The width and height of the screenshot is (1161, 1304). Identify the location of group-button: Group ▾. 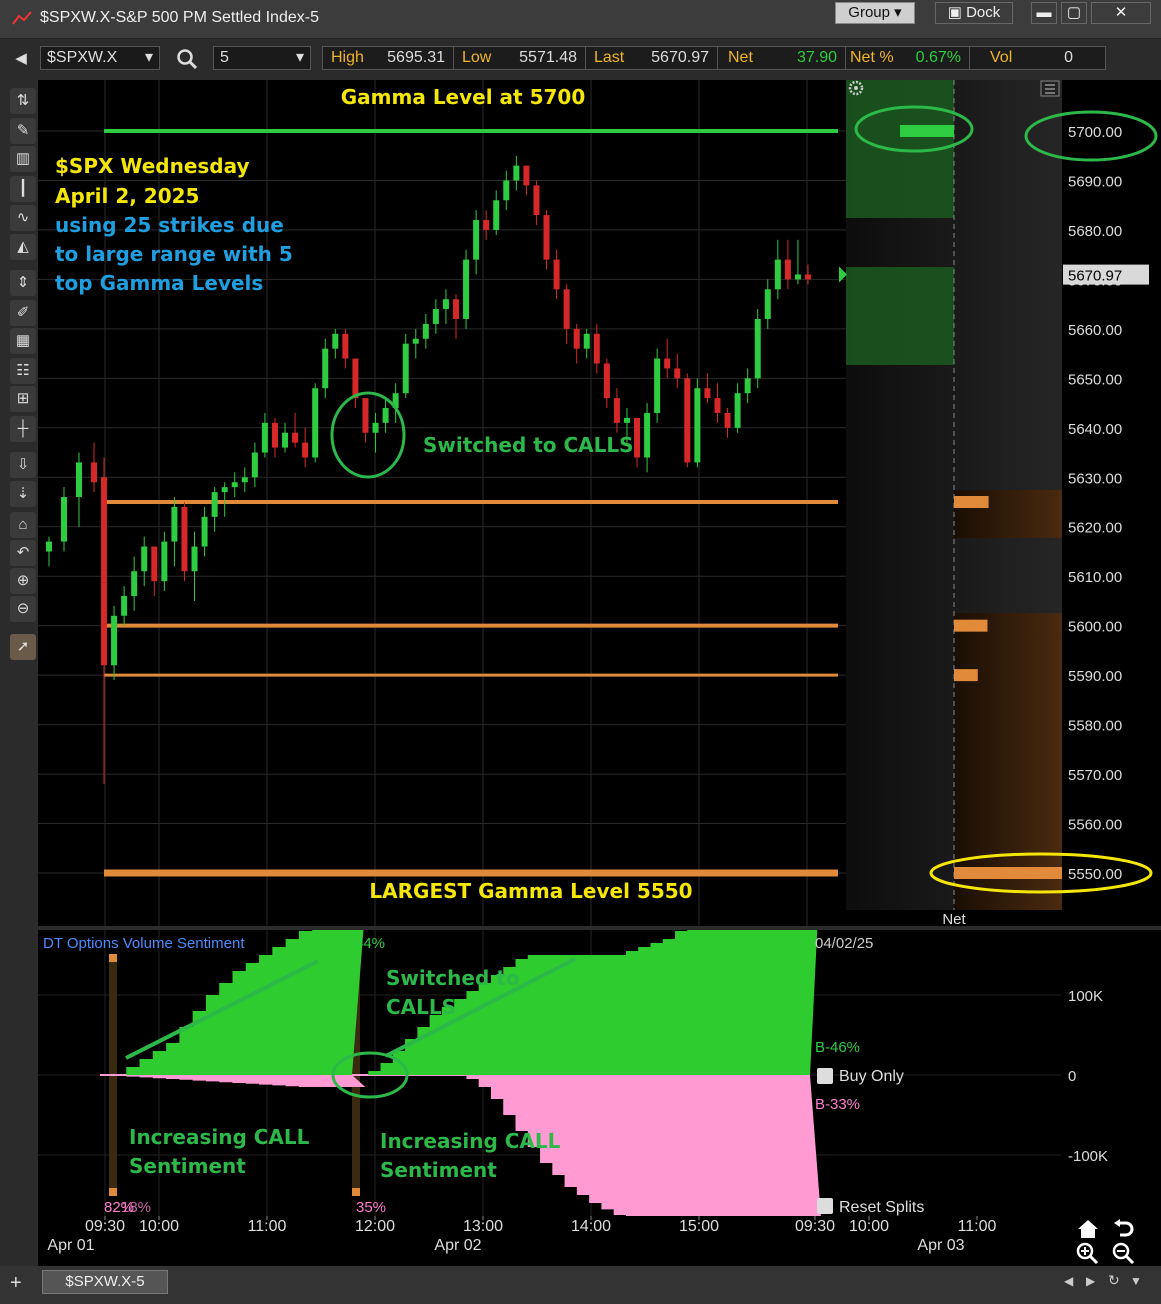
(875, 13).